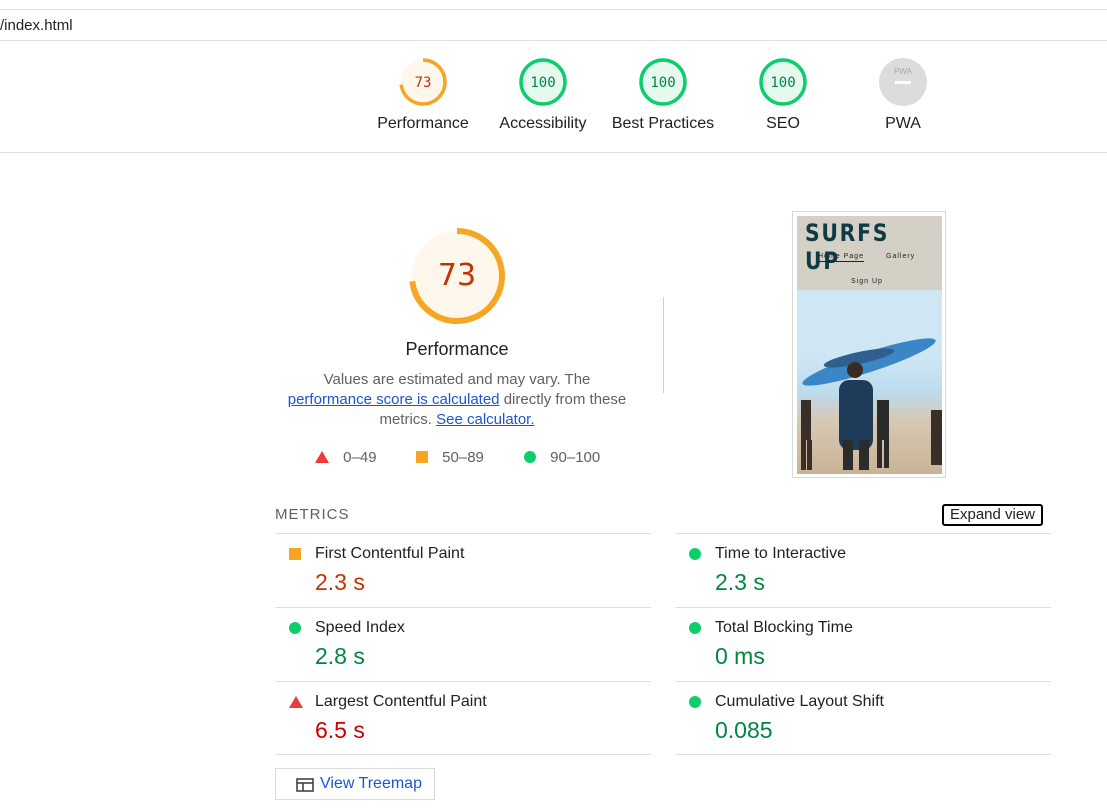 This screenshot has height=811, width=1107. What do you see at coordinates (781, 553) in the screenshot?
I see `metric-name: Time to Interactive` at bounding box center [781, 553].